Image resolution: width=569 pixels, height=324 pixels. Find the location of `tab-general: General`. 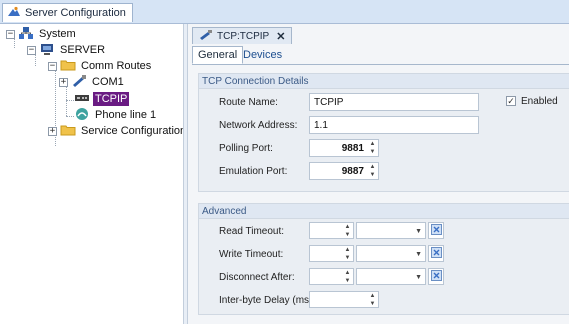

tab-general: General is located at coordinates (218, 55).